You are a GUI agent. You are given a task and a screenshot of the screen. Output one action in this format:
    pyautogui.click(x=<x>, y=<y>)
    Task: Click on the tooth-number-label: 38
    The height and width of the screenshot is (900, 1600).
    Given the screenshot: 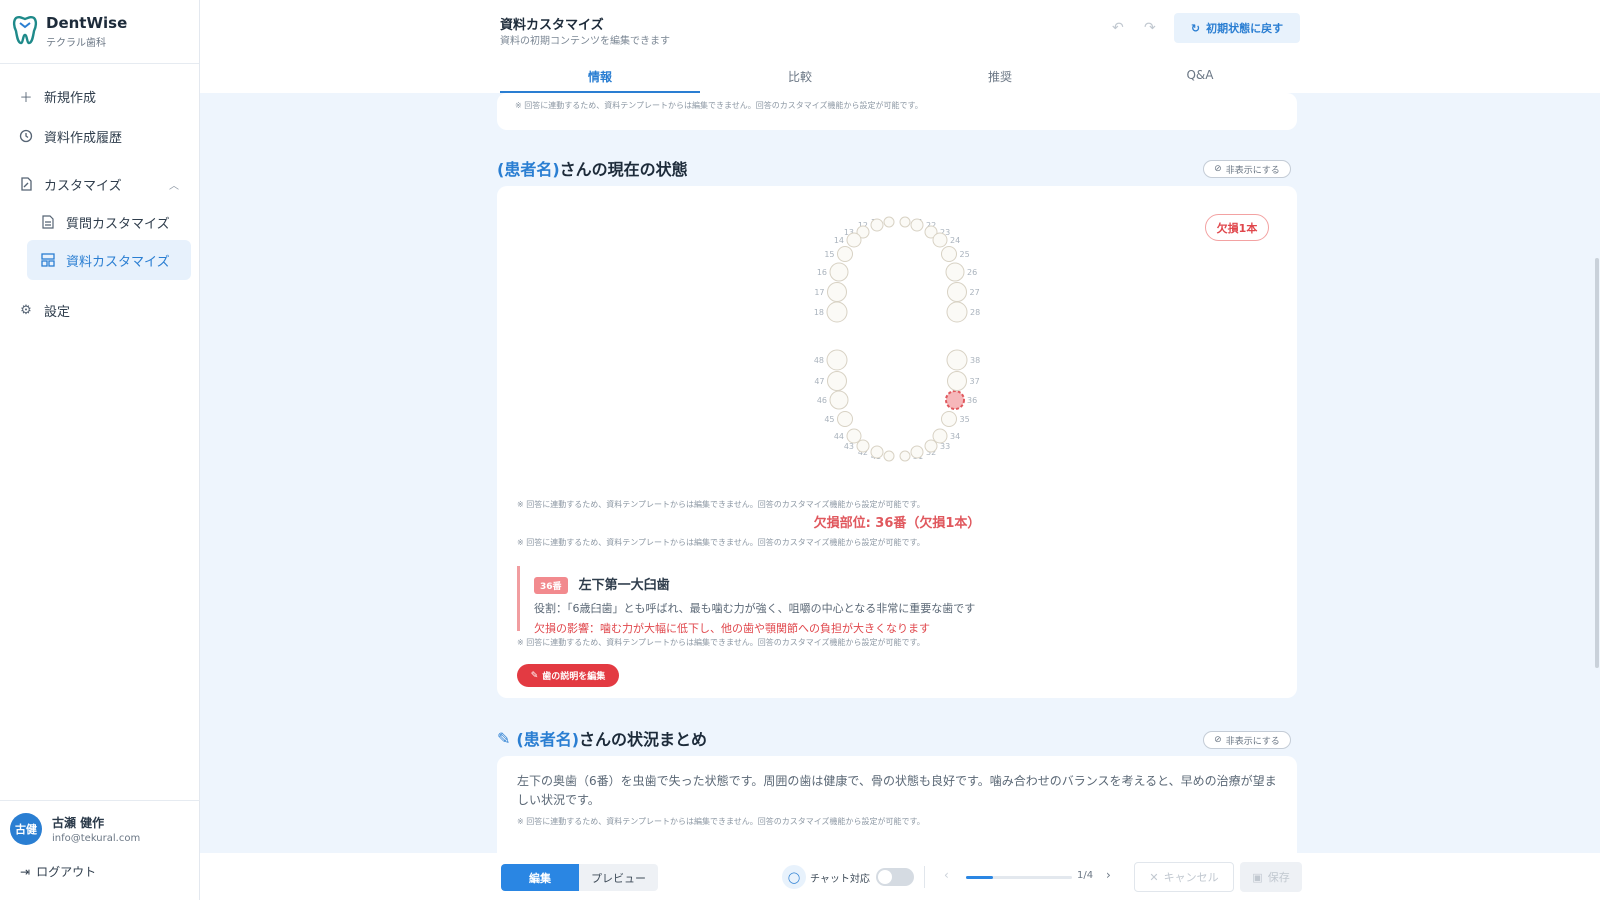 What is the action you would take?
    pyautogui.click(x=975, y=360)
    